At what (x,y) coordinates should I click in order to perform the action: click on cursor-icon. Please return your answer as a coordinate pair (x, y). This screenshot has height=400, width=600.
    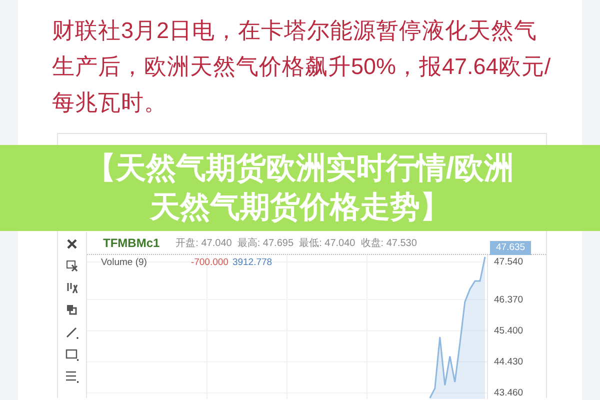
    Looking at the image, I should click on (72, 266).